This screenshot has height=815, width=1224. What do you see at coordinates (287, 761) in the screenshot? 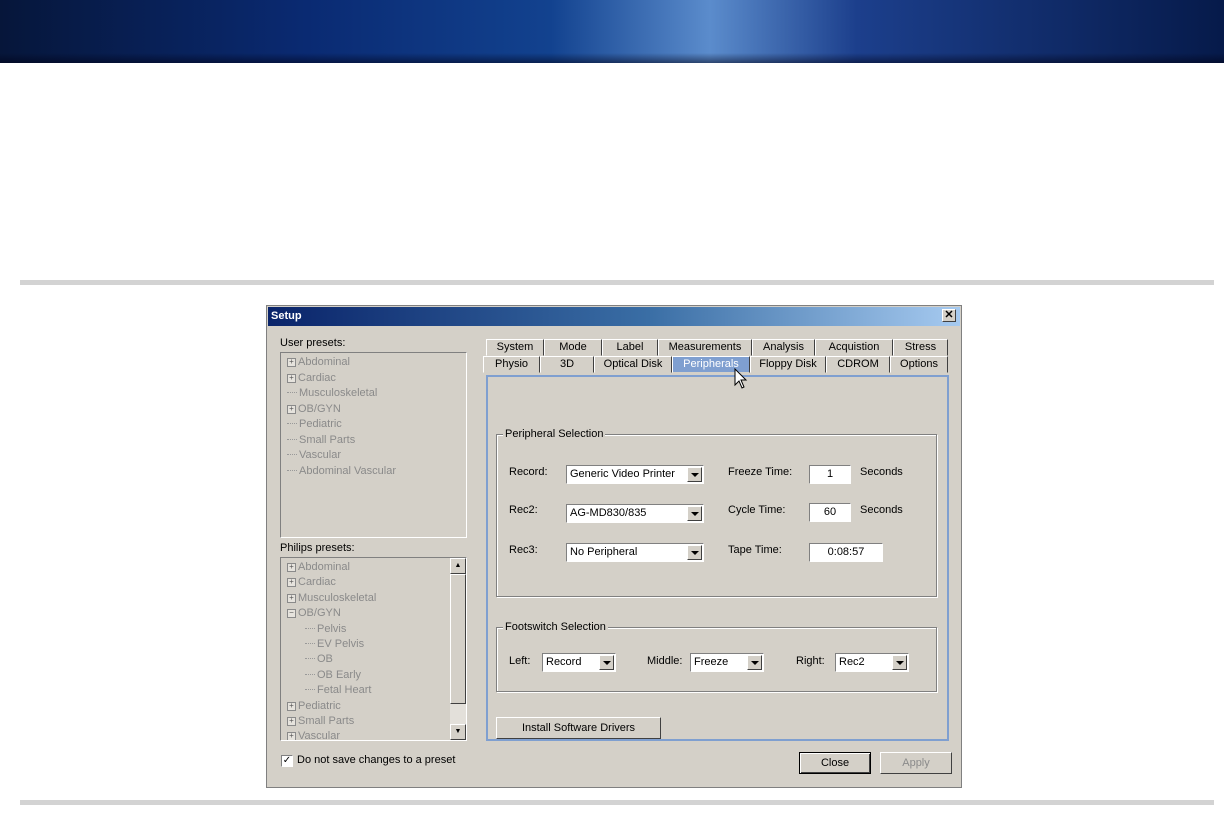
I see `dont-save-checkbox: ✓` at bounding box center [287, 761].